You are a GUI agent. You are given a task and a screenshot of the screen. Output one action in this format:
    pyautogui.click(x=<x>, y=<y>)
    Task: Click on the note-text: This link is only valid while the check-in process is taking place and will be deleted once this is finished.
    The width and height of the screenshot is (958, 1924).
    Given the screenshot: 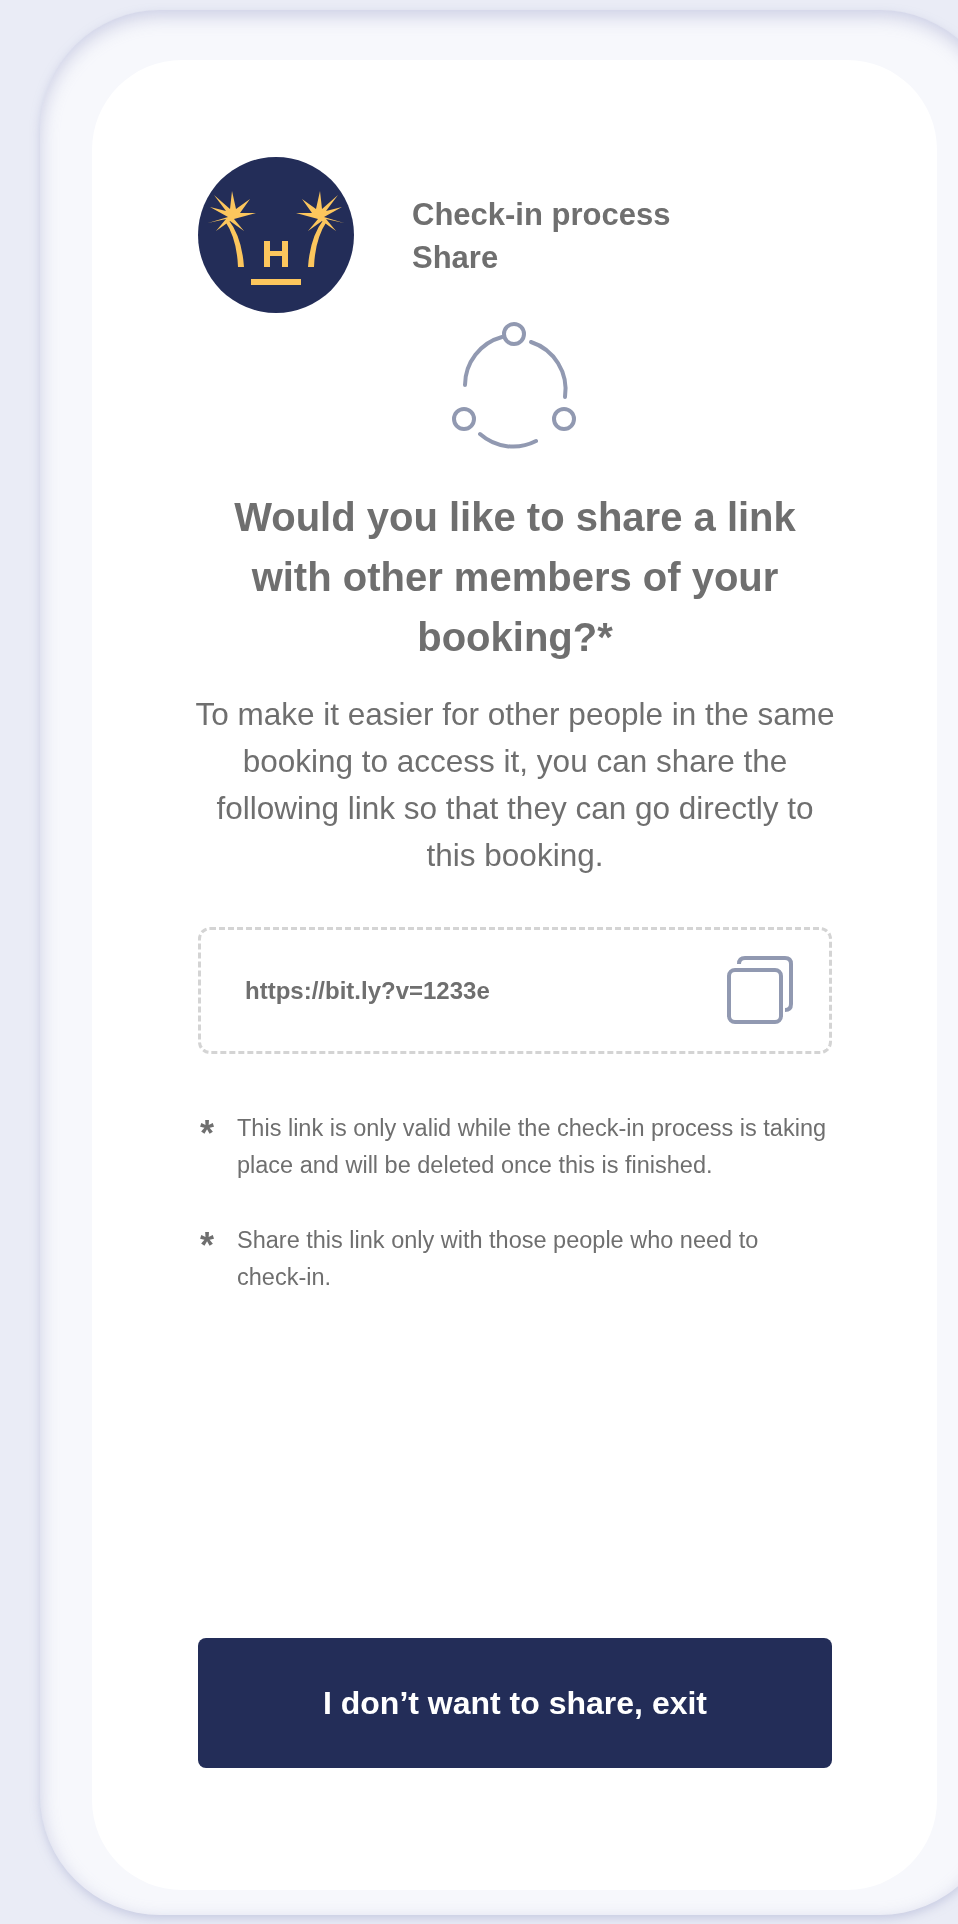 What is the action you would take?
    pyautogui.click(x=532, y=1147)
    